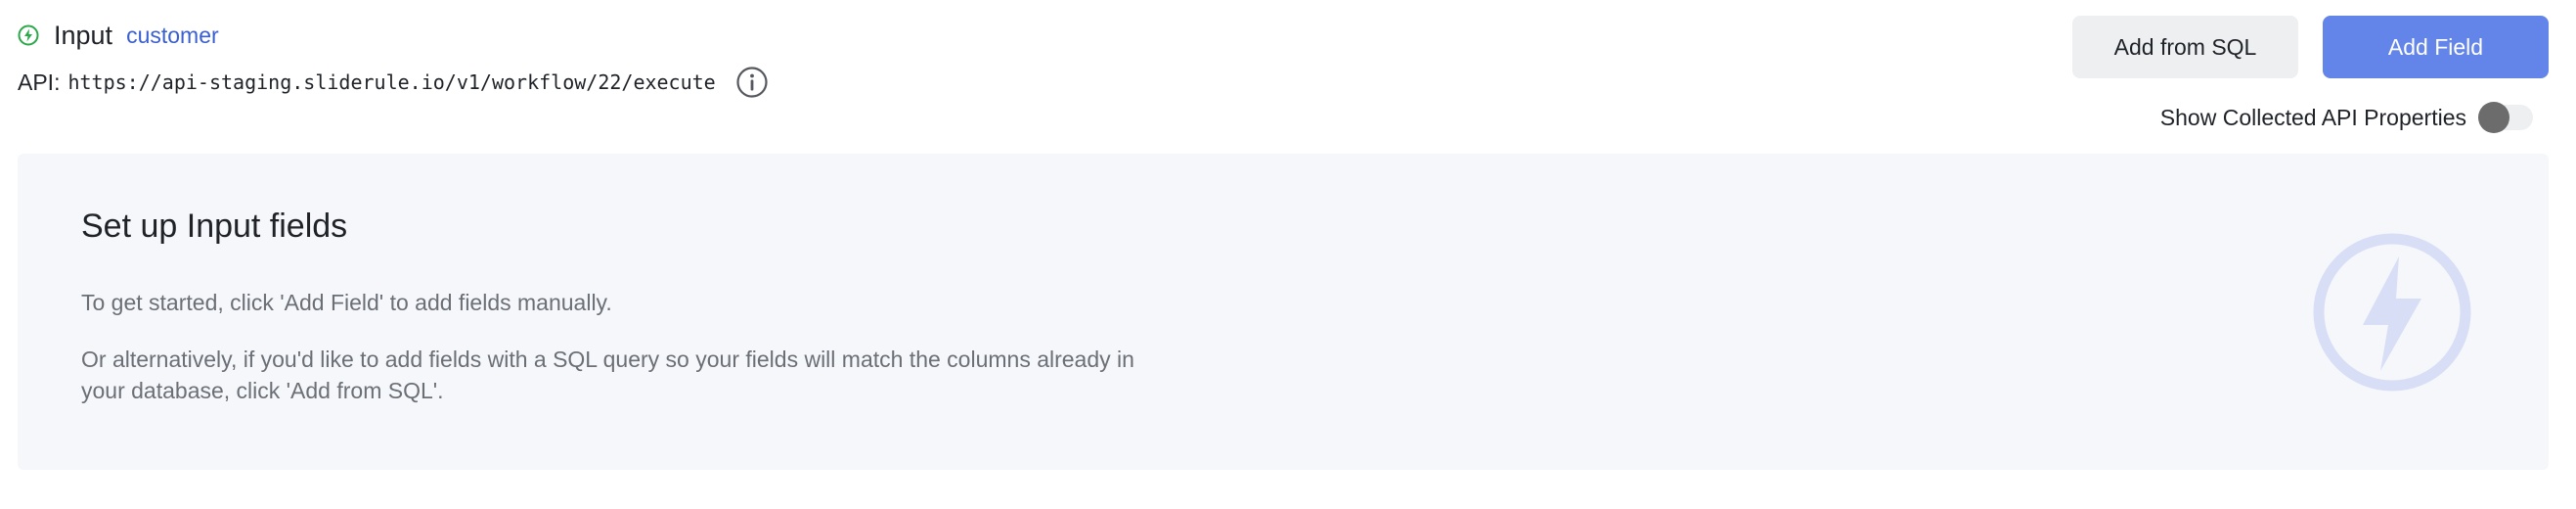 This screenshot has width=2576, height=509. Describe the element at coordinates (2313, 117) in the screenshot. I see `toggle-label: Show Collected API Properties` at that location.